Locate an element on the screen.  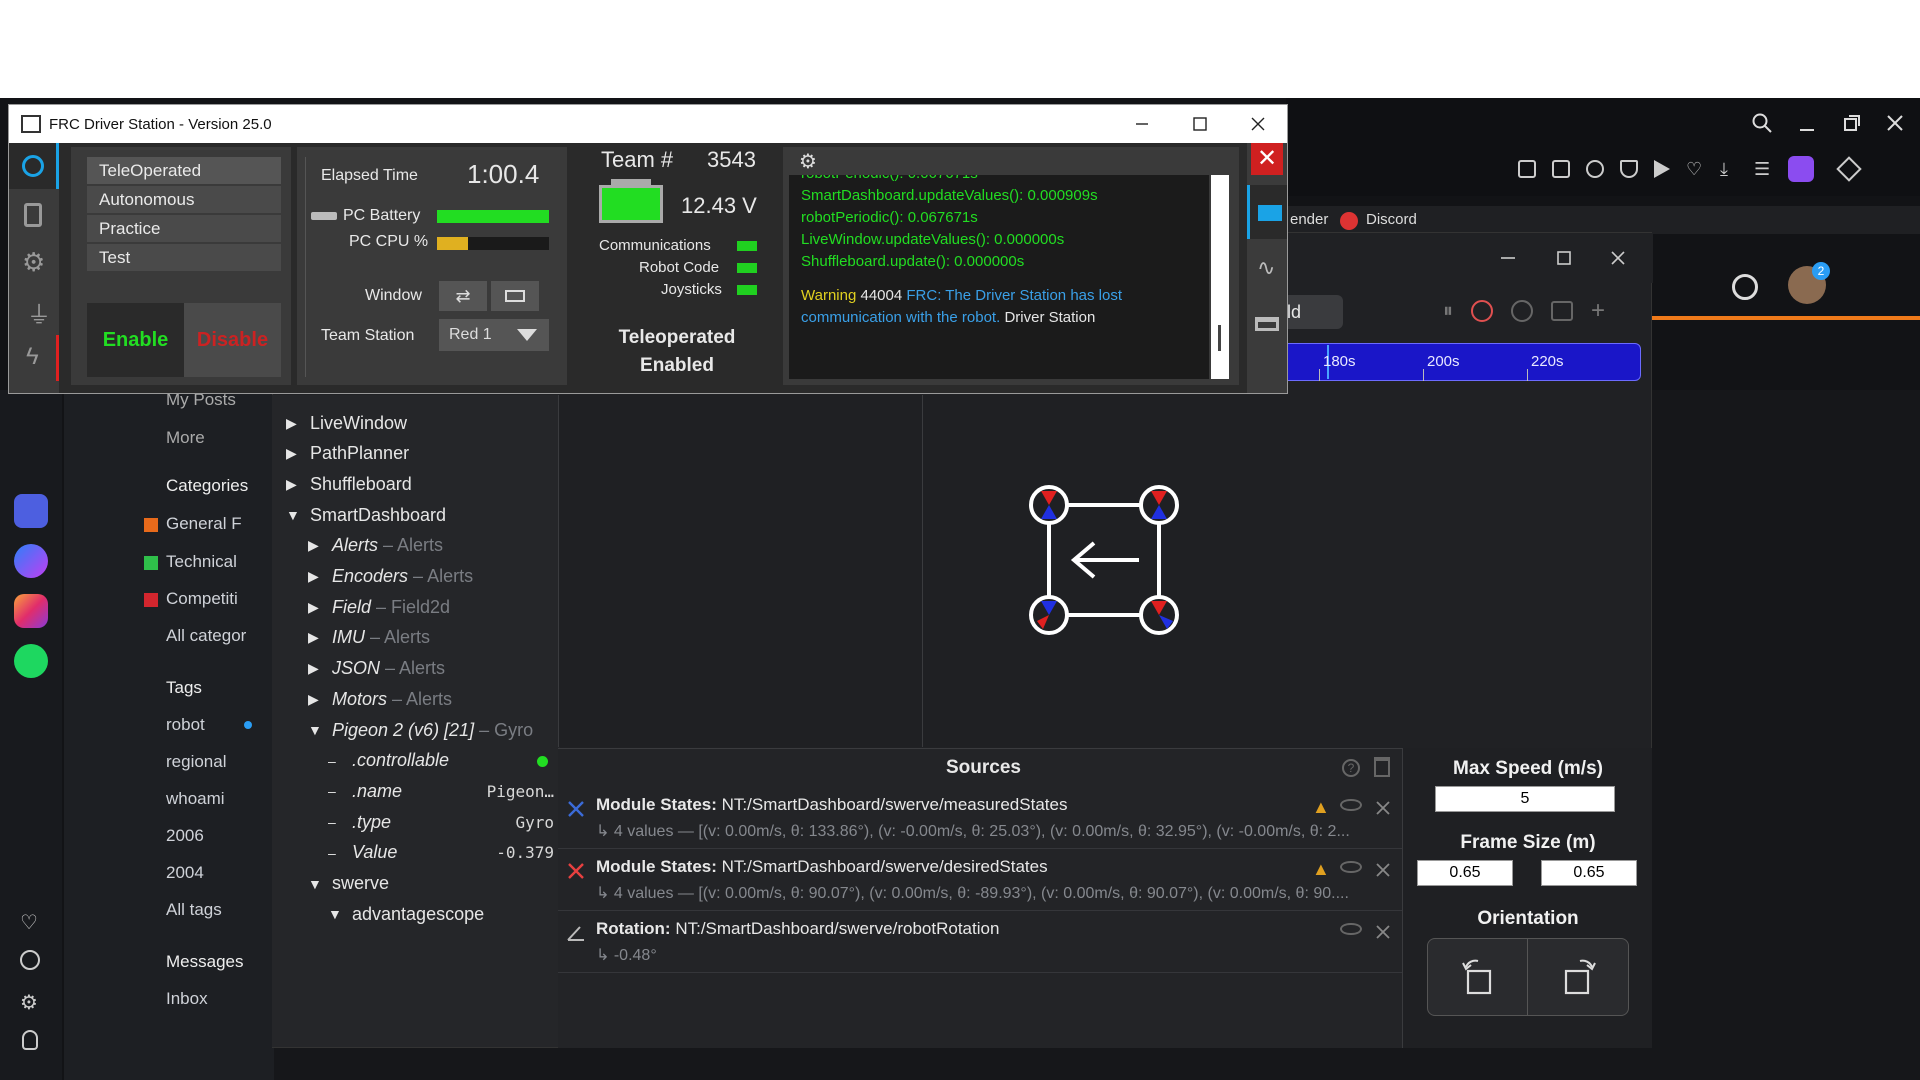
lightbulb-icon is located at coordinates (30, 1040).